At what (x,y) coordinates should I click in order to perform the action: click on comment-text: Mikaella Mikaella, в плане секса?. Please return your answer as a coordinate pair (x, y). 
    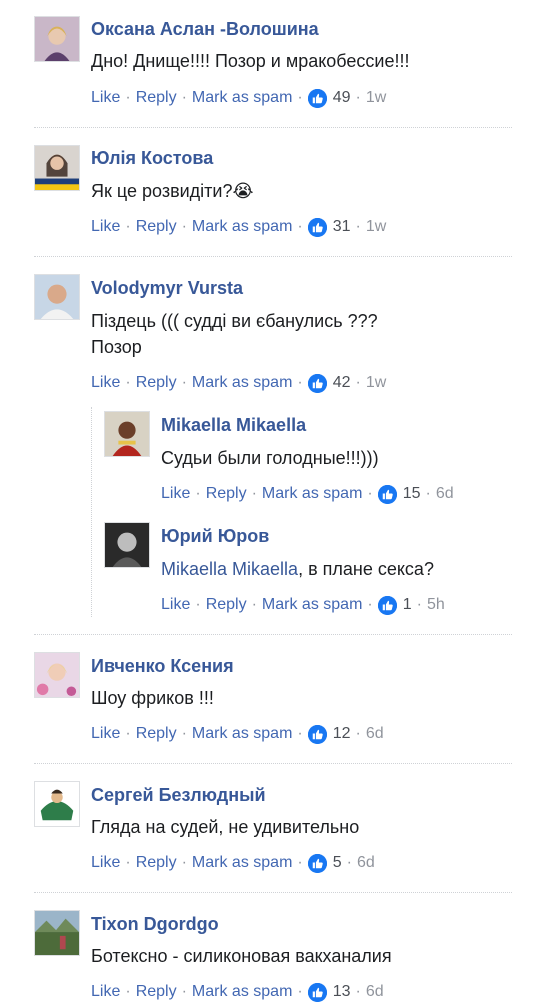
    Looking at the image, I should click on (297, 569).